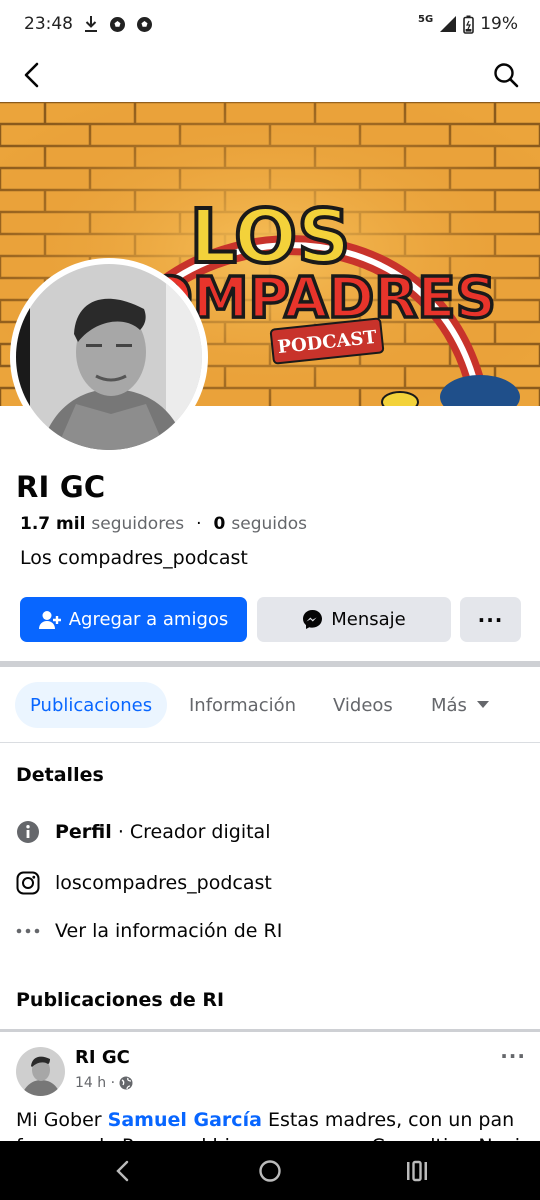 This screenshot has width=540, height=1200. I want to click on top-navigation, so click(270, 75).